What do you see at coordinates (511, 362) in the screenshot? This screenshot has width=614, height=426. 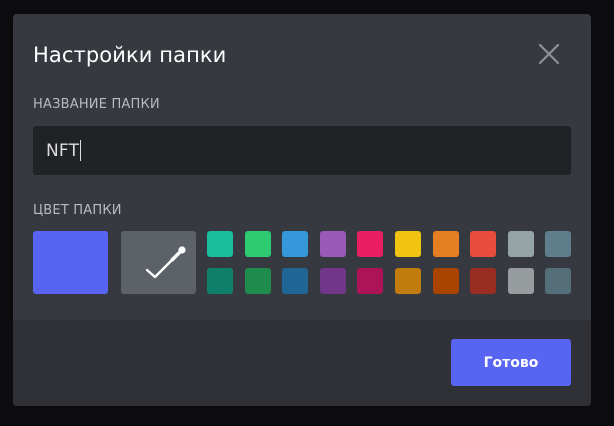 I see `done-button: Готово` at bounding box center [511, 362].